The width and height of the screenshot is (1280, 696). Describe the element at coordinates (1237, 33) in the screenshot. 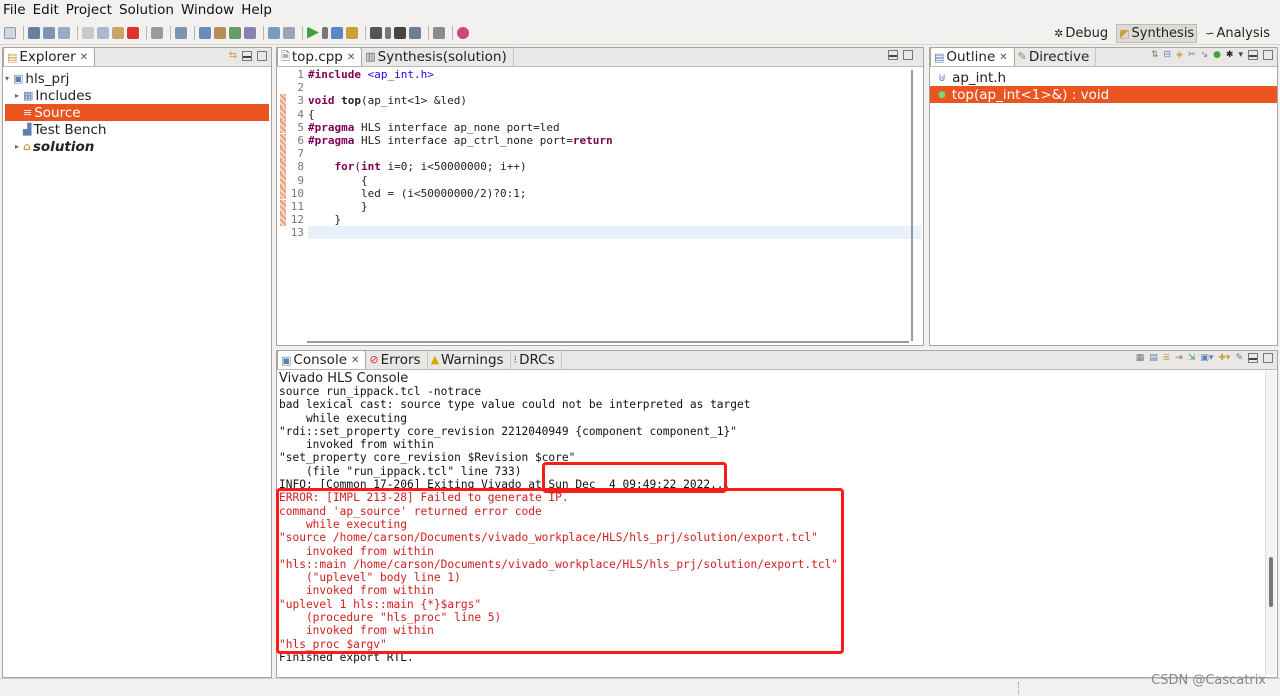

I see `perspective-analysis: ∽ Analysis` at that location.